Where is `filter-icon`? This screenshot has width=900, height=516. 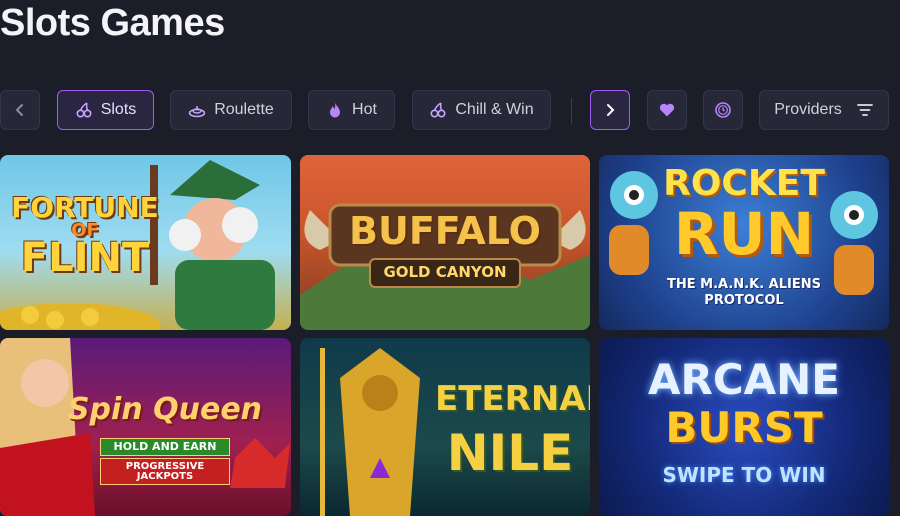 filter-icon is located at coordinates (865, 110).